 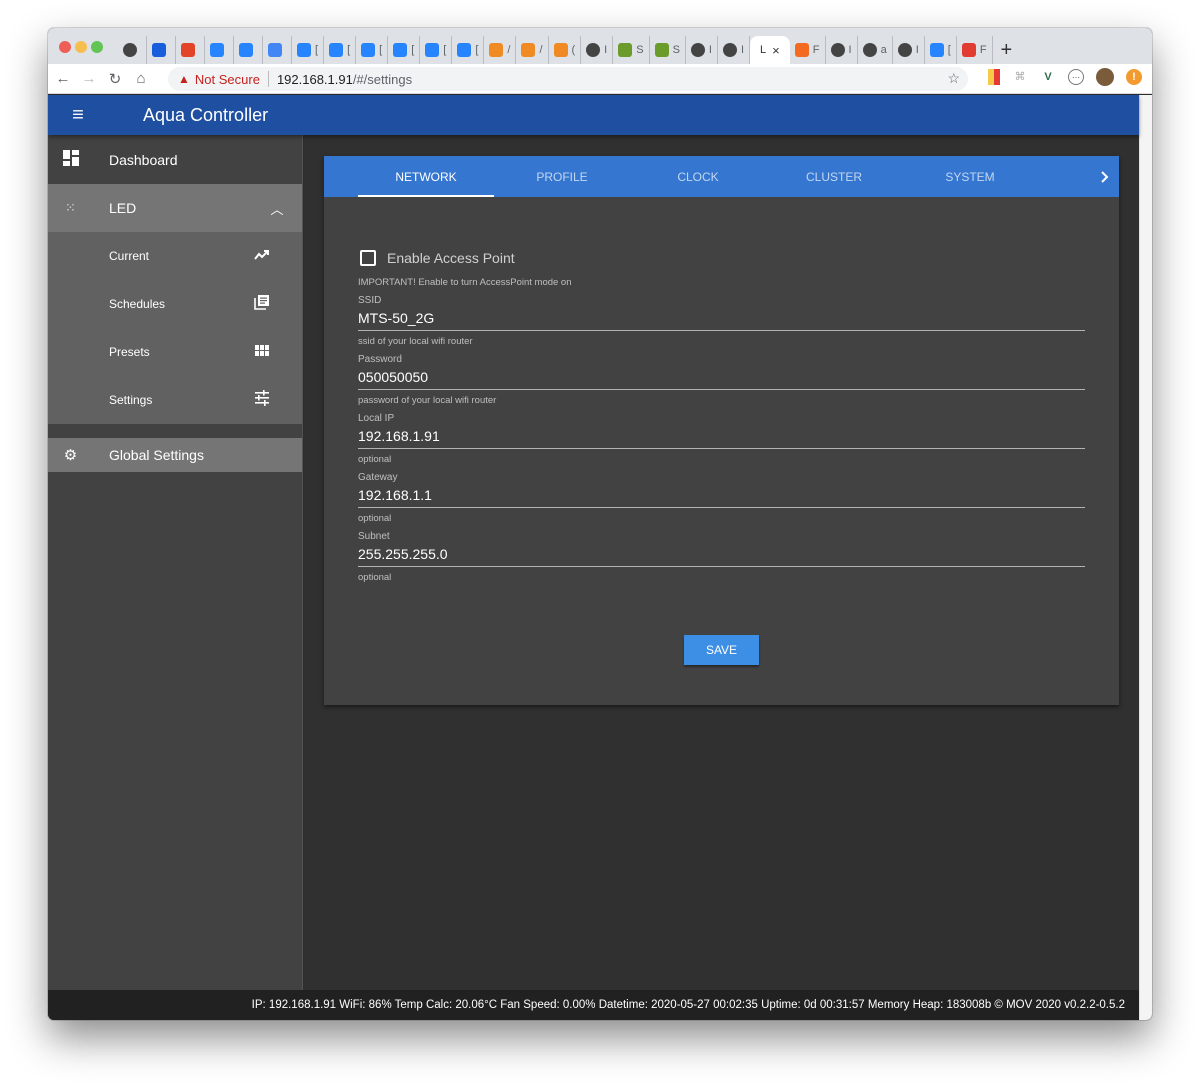 I want to click on browser-tab-title: a, so click(x=883, y=50).